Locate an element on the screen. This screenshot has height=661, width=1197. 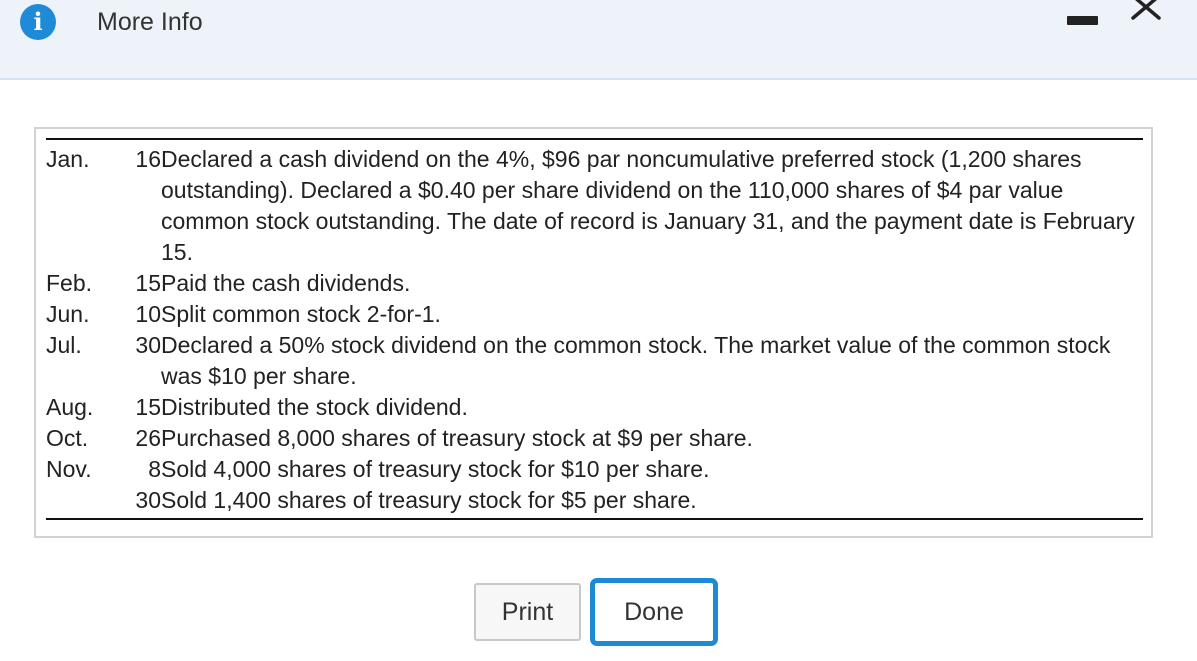
day-cell: 26 is located at coordinates (148, 438).